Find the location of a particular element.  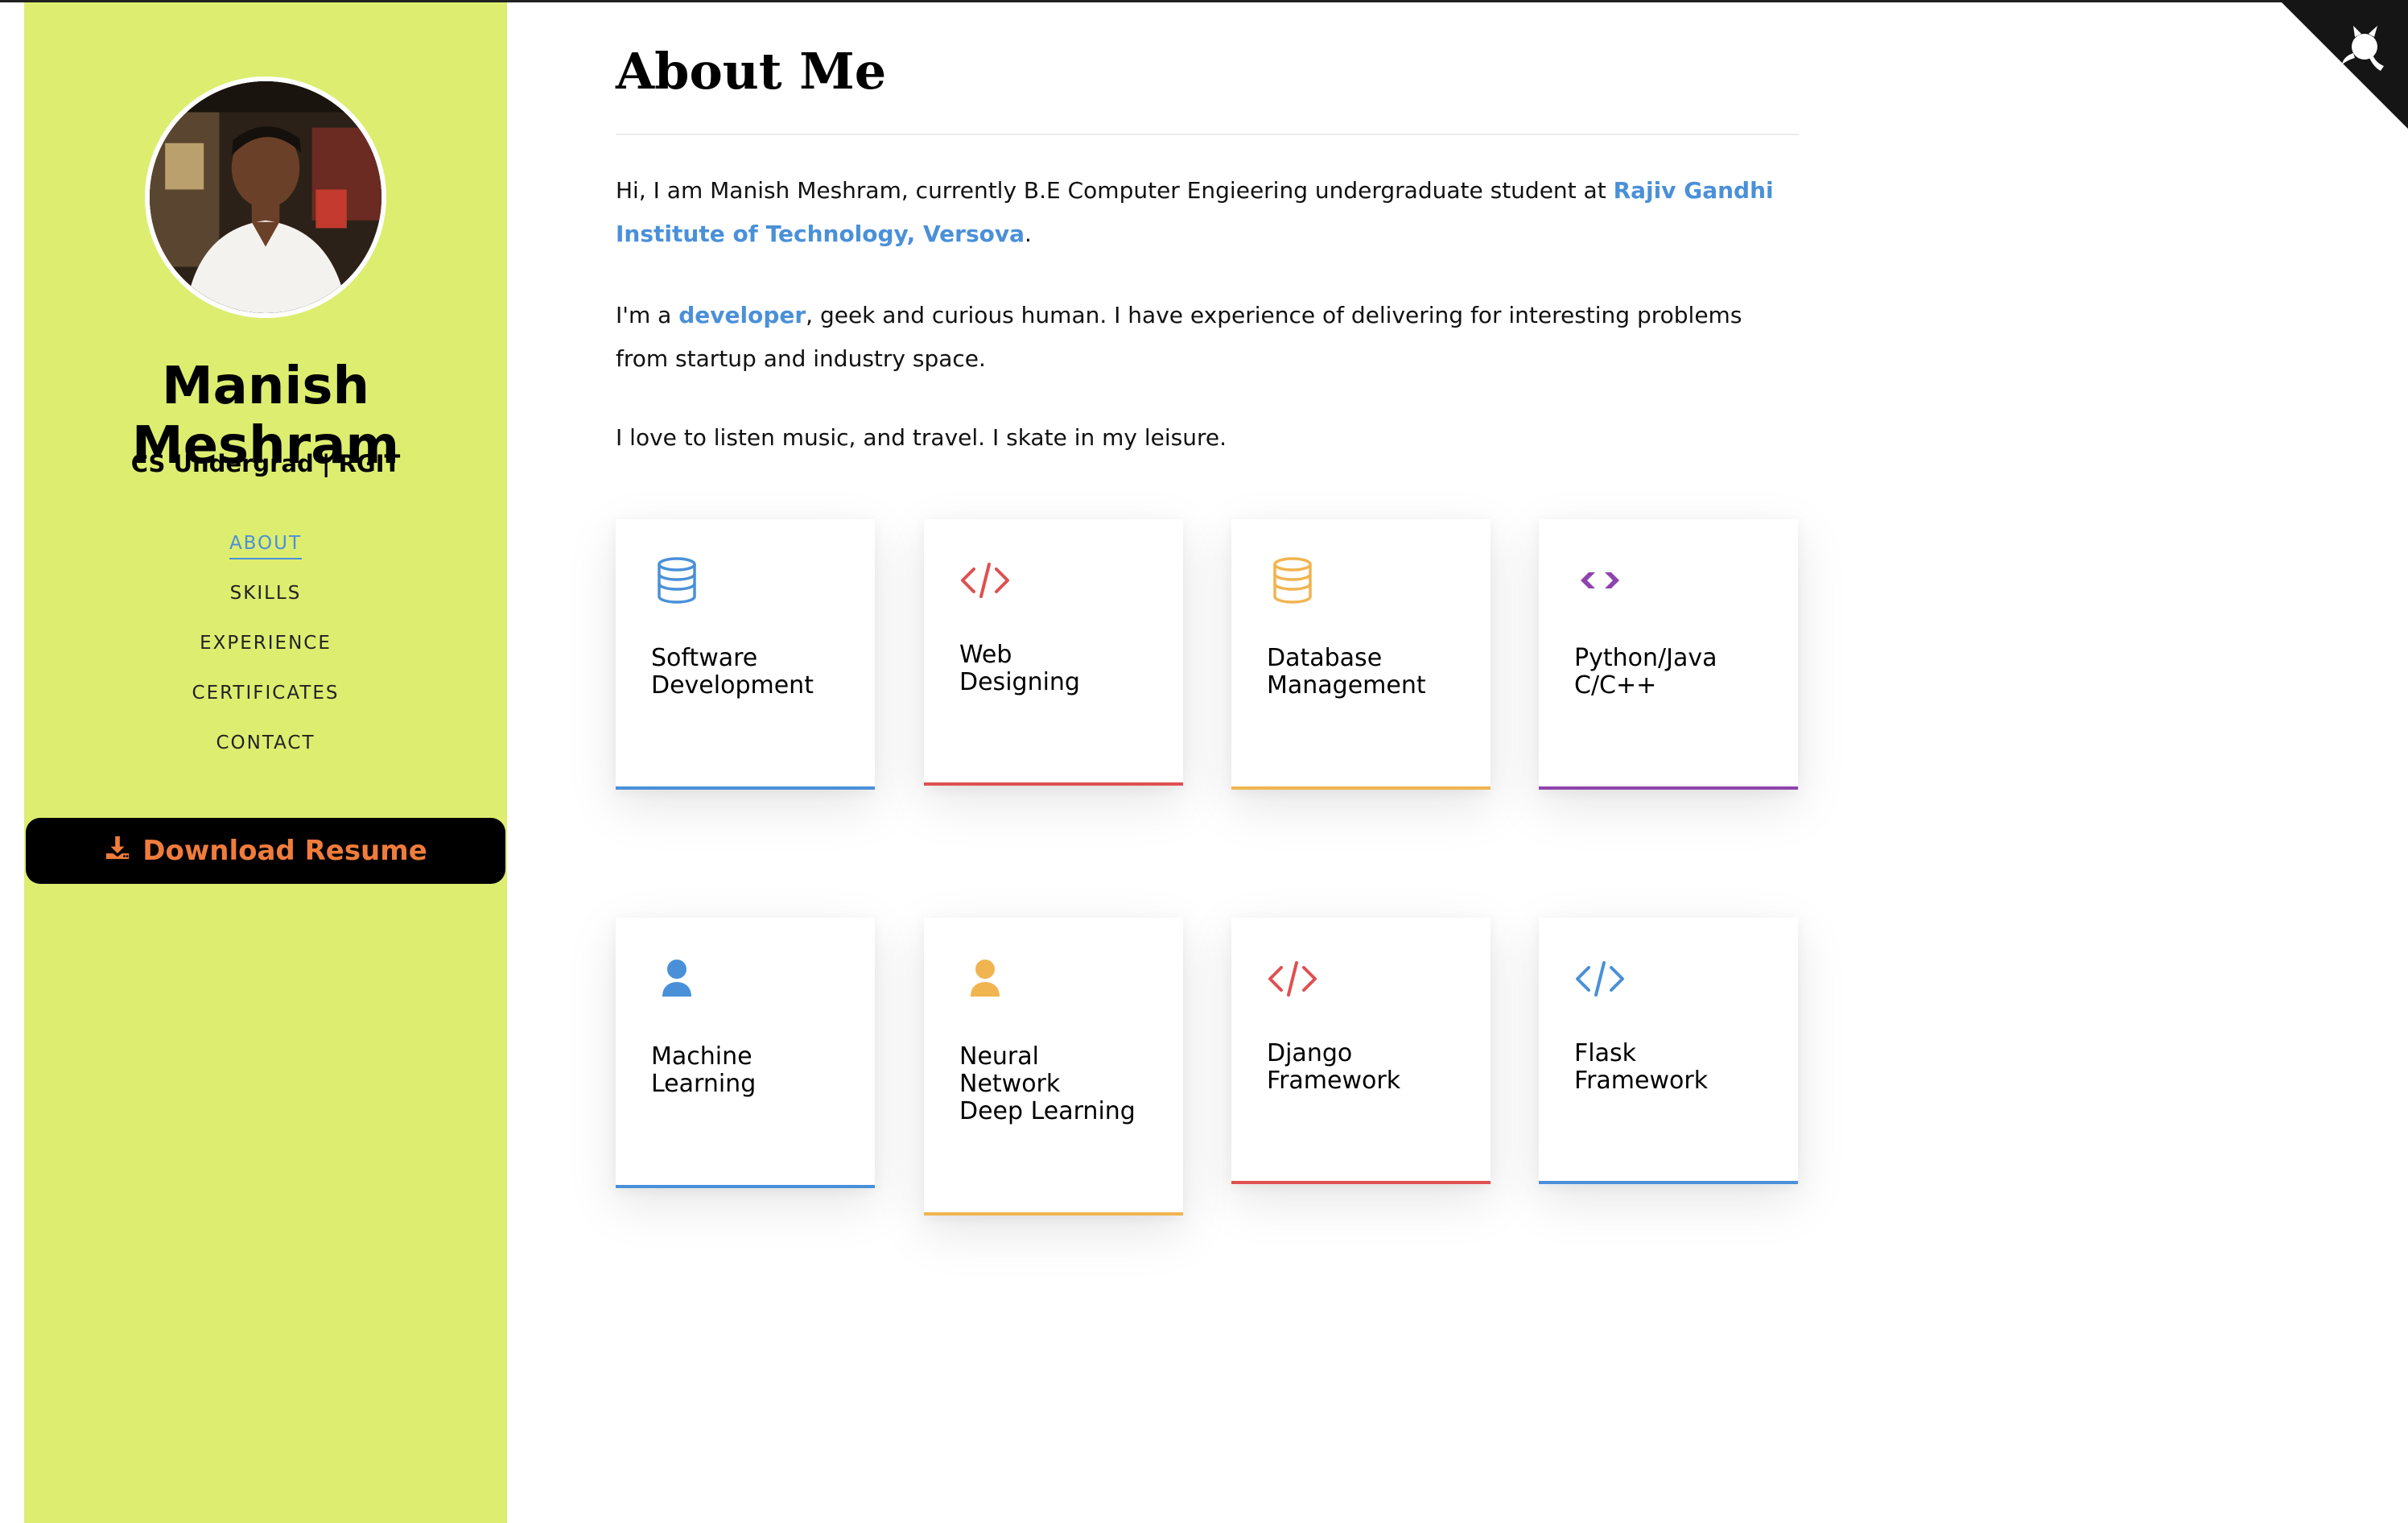

skill-line: Development is located at coordinates (732, 685).